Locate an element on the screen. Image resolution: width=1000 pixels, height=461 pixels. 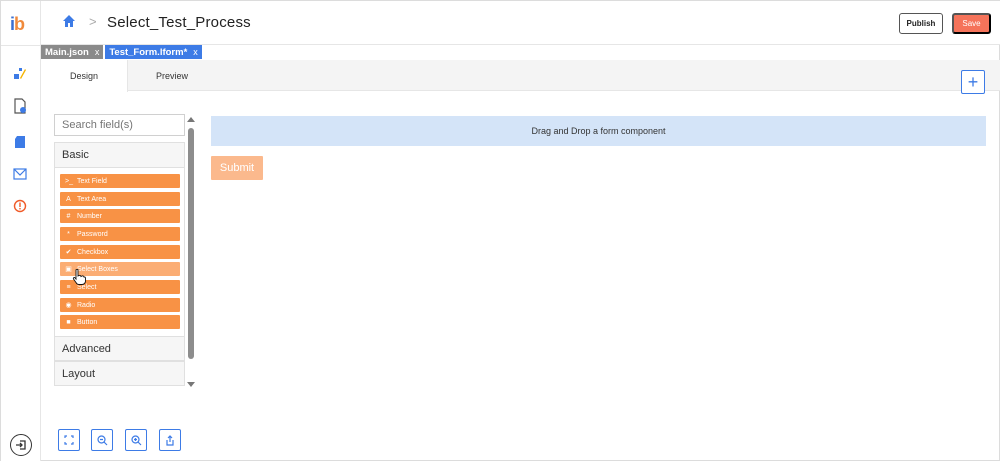
file-settings-icon is located at coordinates (20, 106).